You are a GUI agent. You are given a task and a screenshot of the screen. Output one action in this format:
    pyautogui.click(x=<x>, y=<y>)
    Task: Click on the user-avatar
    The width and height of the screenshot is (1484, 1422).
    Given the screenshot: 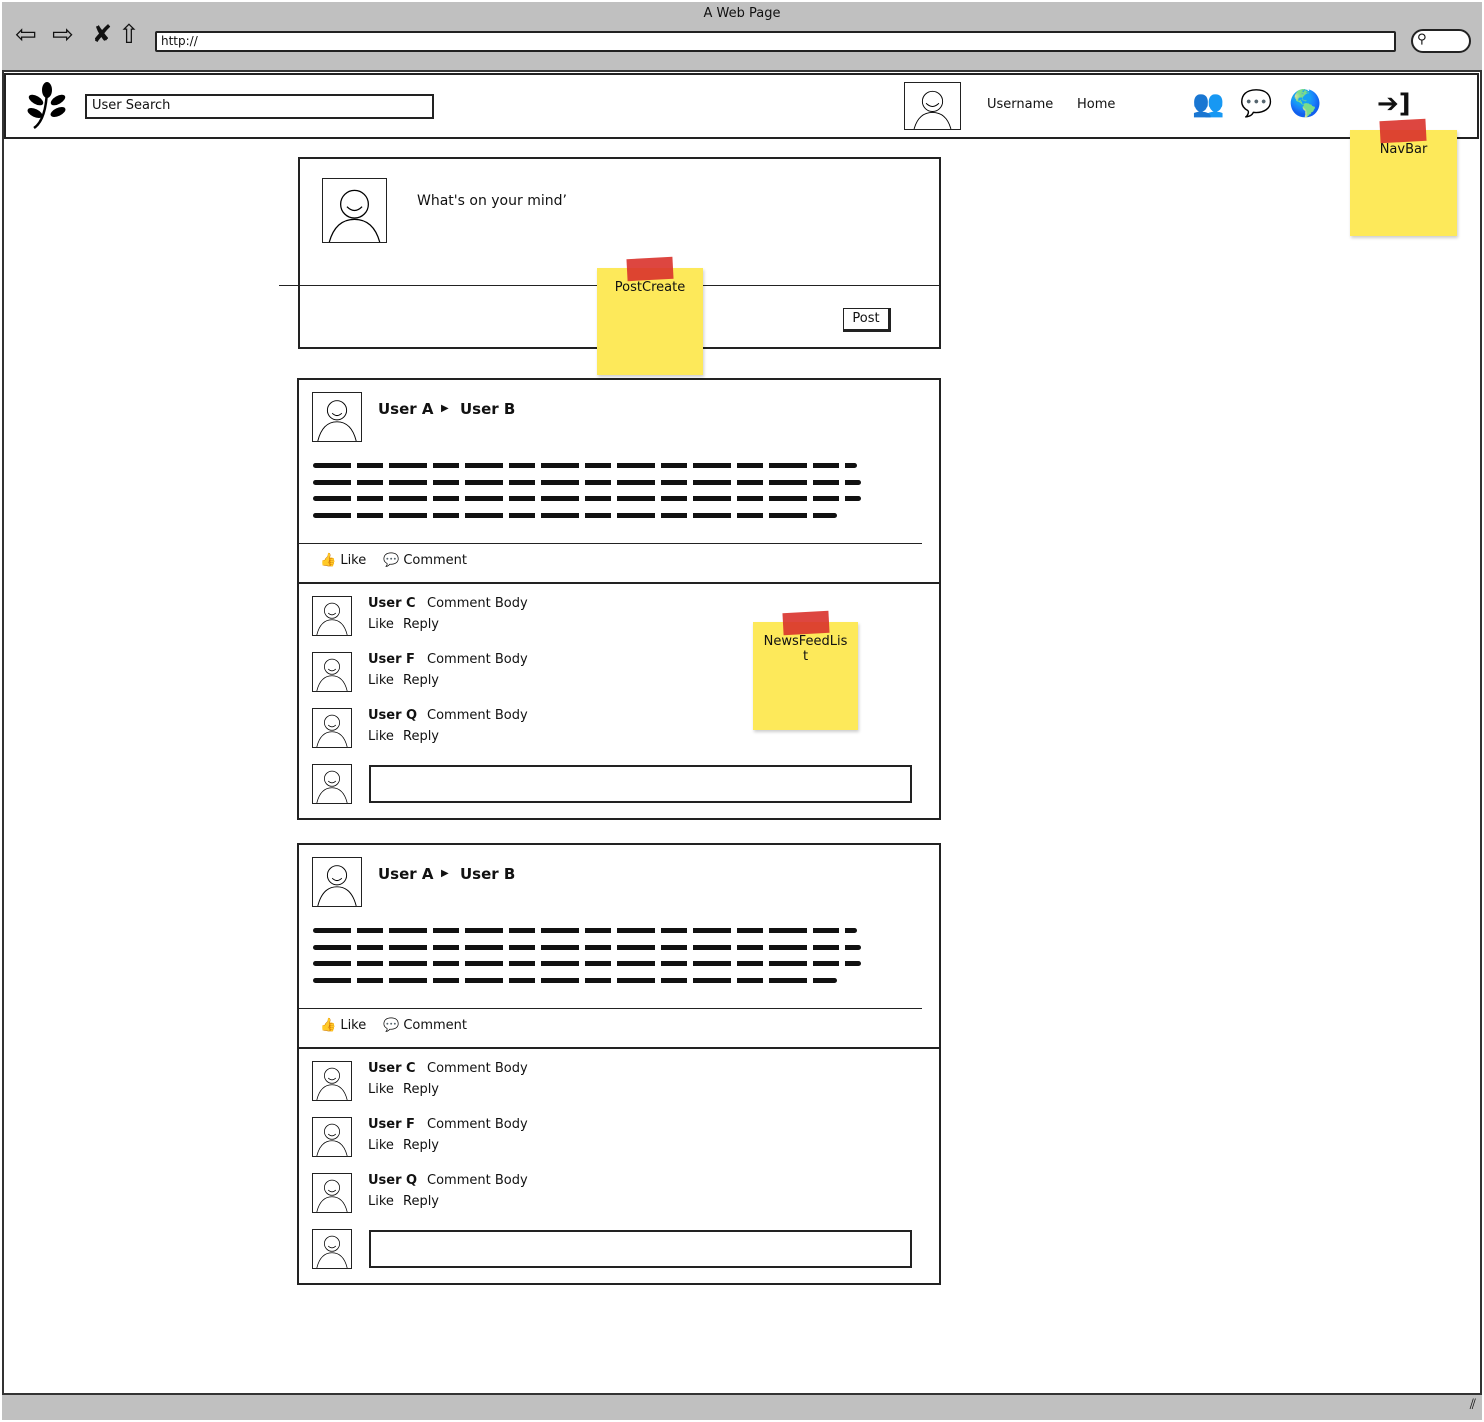 What is the action you would take?
    pyautogui.click(x=932, y=106)
    